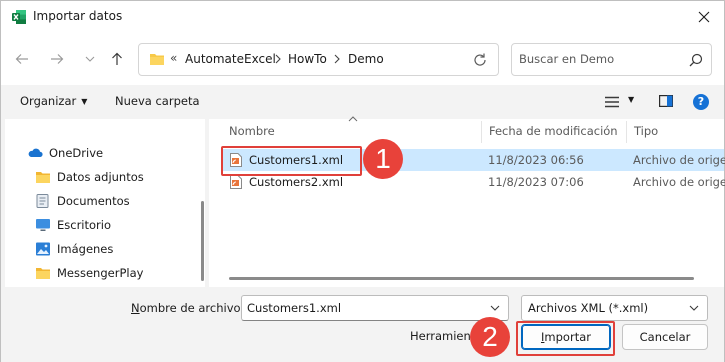  I want to click on column-header-date: Fecha de modificación, so click(553, 137).